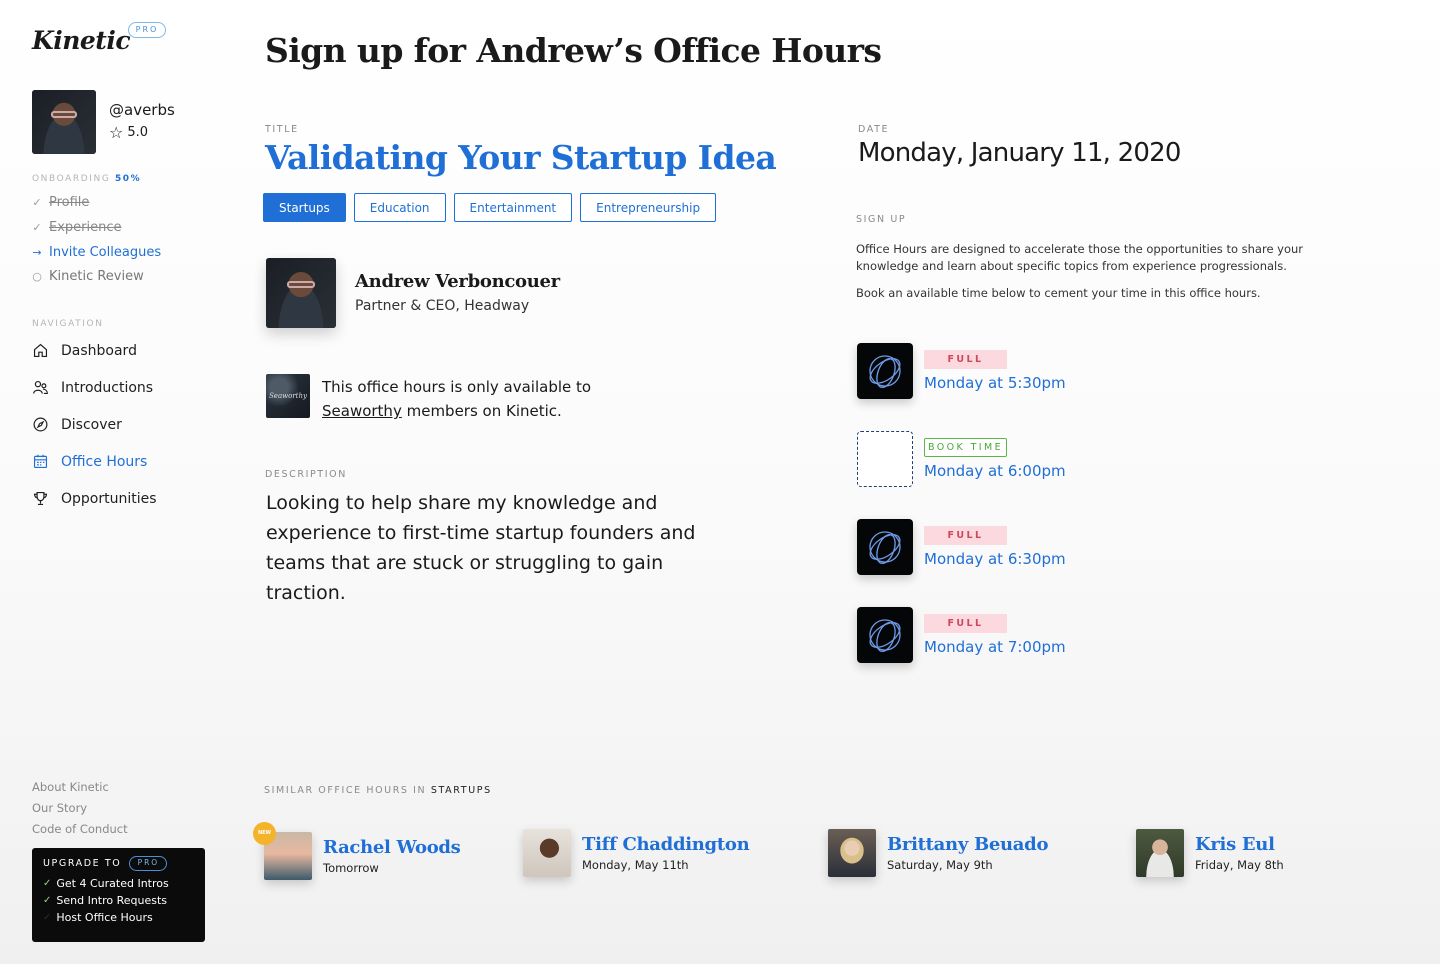 The height and width of the screenshot is (964, 1440). I want to click on signup-label: SIGN UP, so click(881, 219).